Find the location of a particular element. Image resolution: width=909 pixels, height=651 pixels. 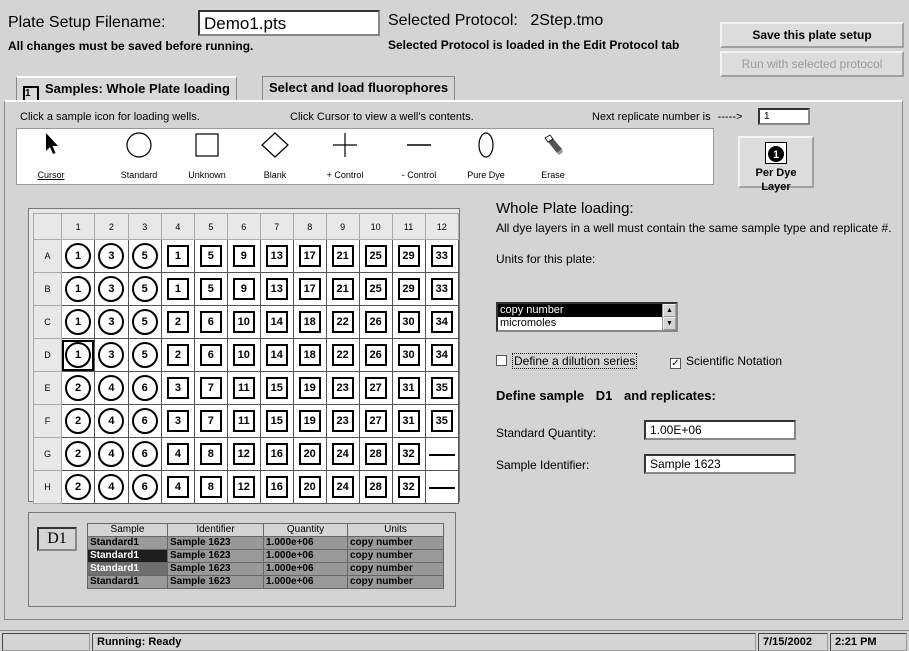

well-C8: 18 is located at coordinates (309, 322).